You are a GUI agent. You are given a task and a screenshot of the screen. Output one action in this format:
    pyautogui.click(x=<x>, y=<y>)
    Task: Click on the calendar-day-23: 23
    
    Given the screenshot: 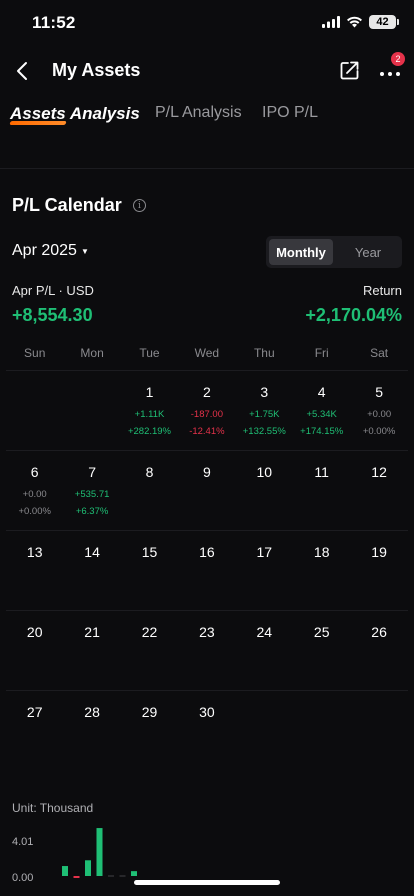 What is the action you would take?
    pyautogui.click(x=206, y=651)
    